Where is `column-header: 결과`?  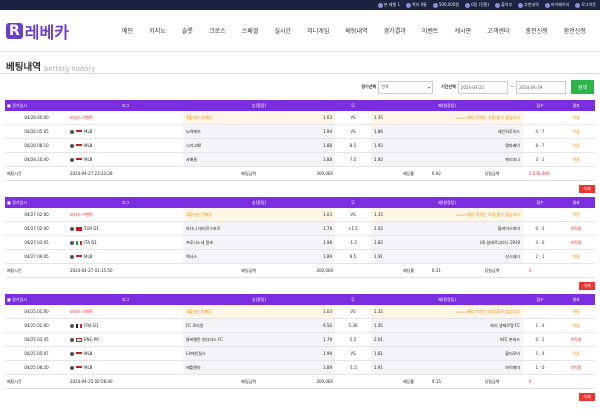 column-header: 결과 is located at coordinates (576, 105).